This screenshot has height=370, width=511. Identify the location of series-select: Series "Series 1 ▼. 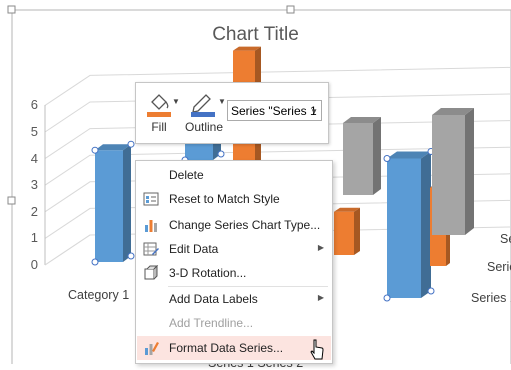
(274, 110).